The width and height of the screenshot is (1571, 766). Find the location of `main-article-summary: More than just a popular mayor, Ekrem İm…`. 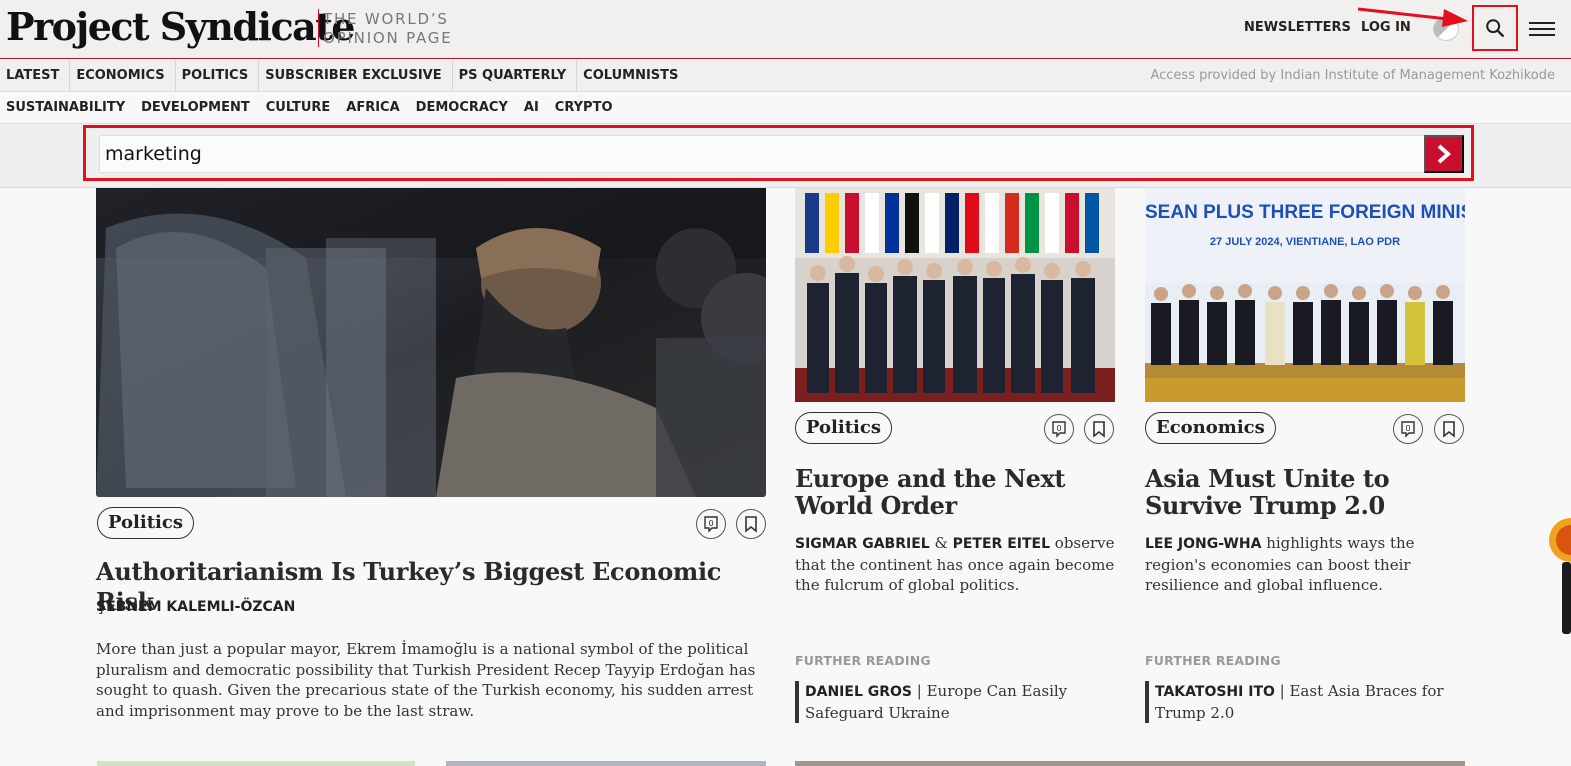

main-article-summary: More than just a popular mayor, Ekrem İm… is located at coordinates (426, 680).